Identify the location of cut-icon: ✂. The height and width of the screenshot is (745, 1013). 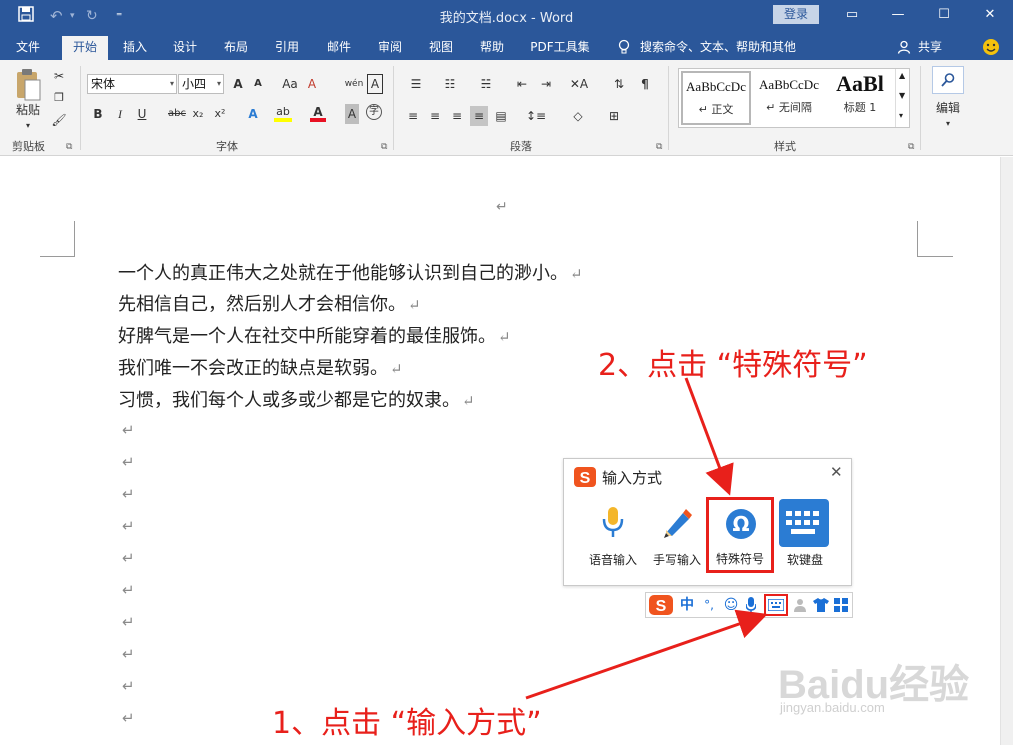
(59, 76).